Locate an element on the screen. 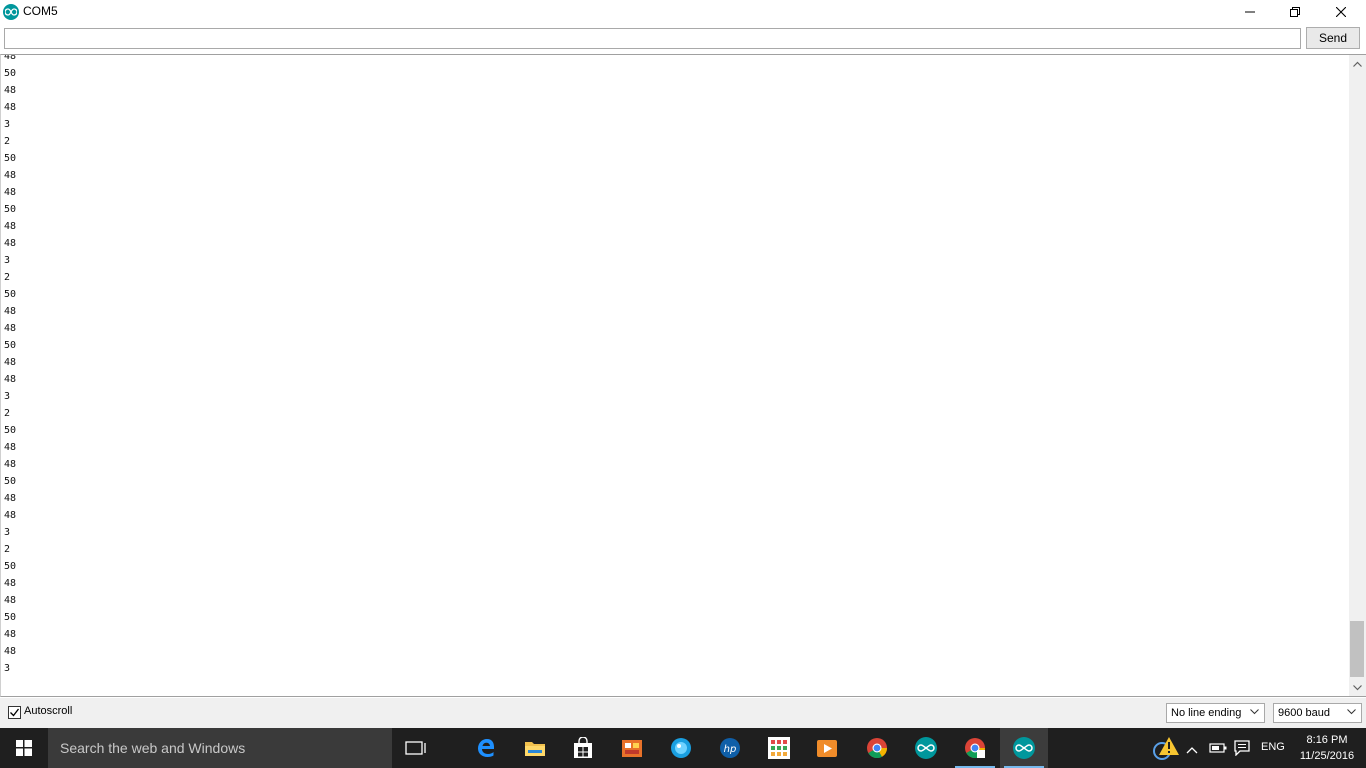  clock: 8:16 PM 11/25/2016 is located at coordinates (1327, 748).